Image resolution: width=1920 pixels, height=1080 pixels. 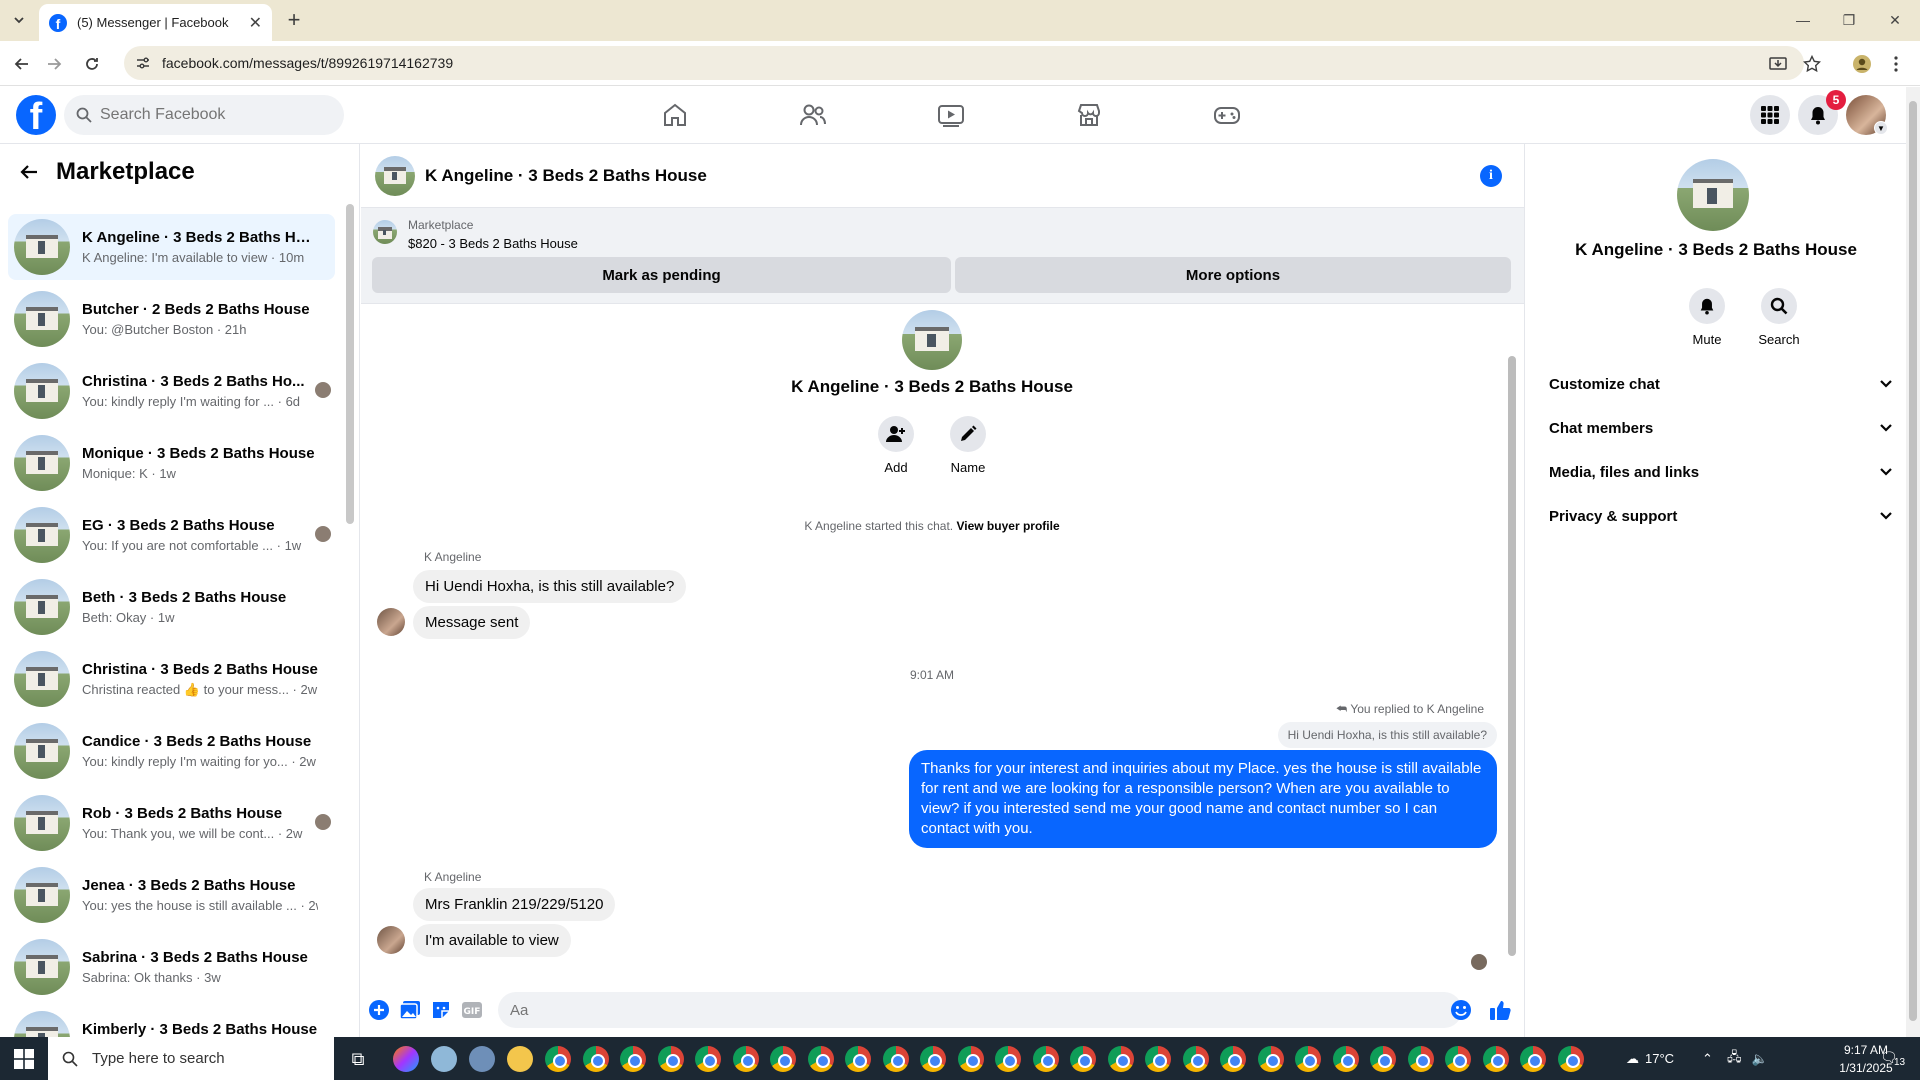 What do you see at coordinates (896, 434) in the screenshot?
I see `add-person-icon` at bounding box center [896, 434].